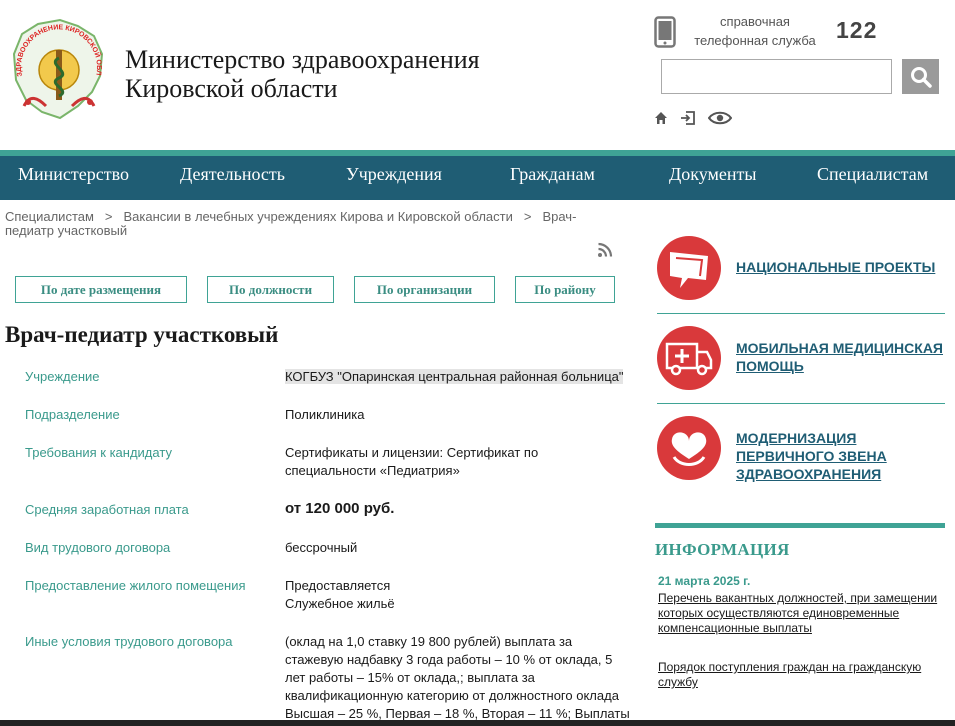  I want to click on project-national: НАЦИОНАЛЬНЫЕ ПРОЕКТЫ, so click(801, 268).